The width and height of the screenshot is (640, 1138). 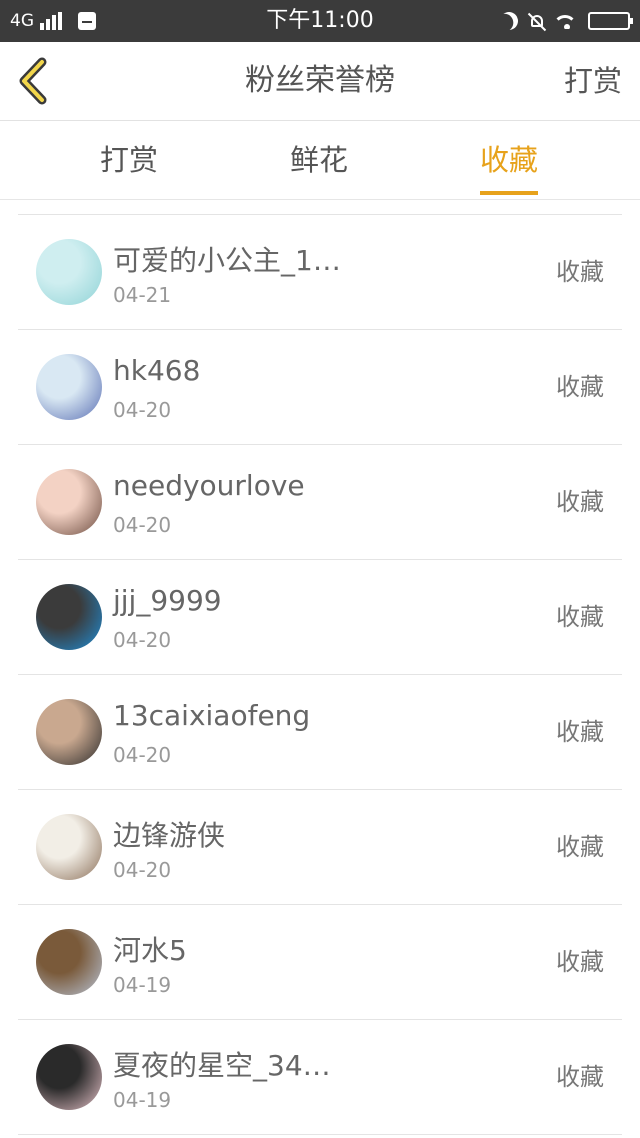 I want to click on list-item: 夏夜的星空_34… 04-19 收藏, so click(x=320, y=1077).